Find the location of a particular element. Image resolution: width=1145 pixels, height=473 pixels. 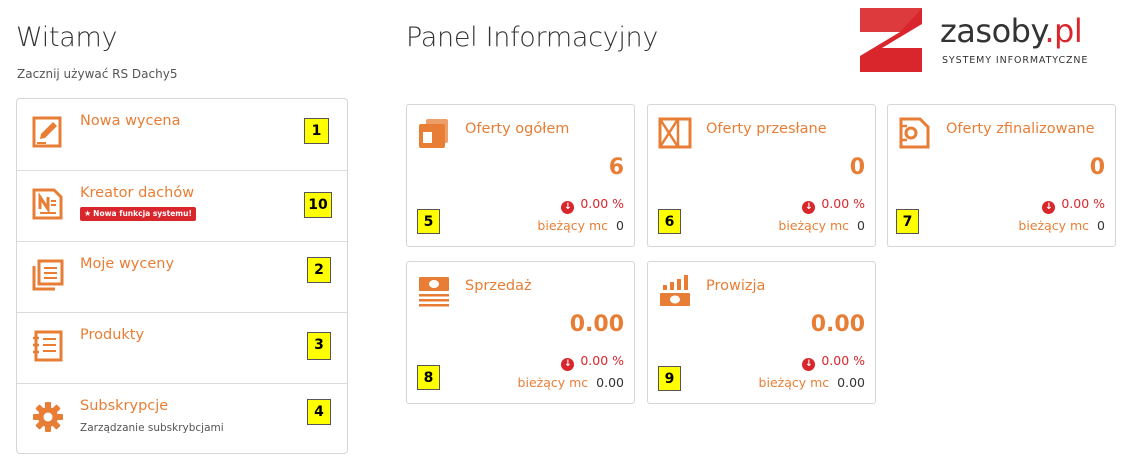

menu-item-my-quotes: Moje wyceny is located at coordinates (182, 276).